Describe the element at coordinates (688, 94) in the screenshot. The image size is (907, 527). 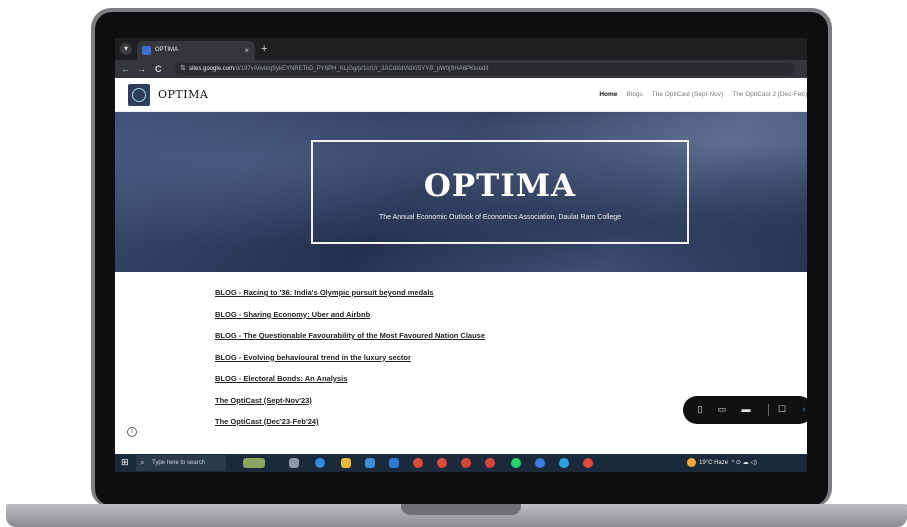
I see `nav-opticast-1: The OptiCast (Sept-Nov)` at that location.